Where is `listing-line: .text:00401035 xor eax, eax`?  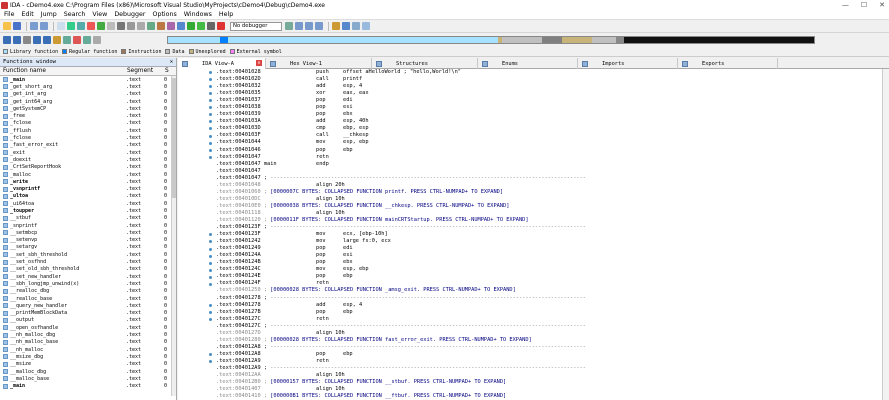
listing-line: .text:00401035 xor eax, eax is located at coordinates (546, 93).